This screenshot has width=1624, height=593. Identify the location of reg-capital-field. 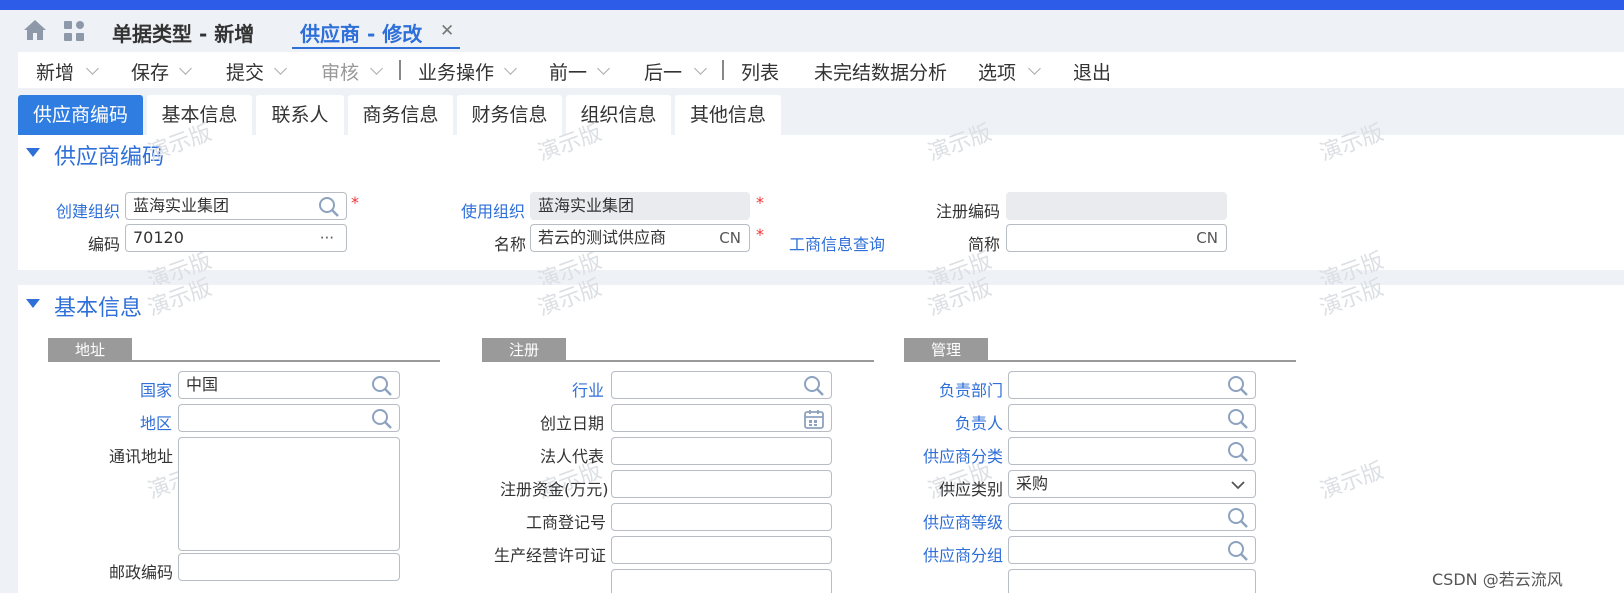
(721, 484).